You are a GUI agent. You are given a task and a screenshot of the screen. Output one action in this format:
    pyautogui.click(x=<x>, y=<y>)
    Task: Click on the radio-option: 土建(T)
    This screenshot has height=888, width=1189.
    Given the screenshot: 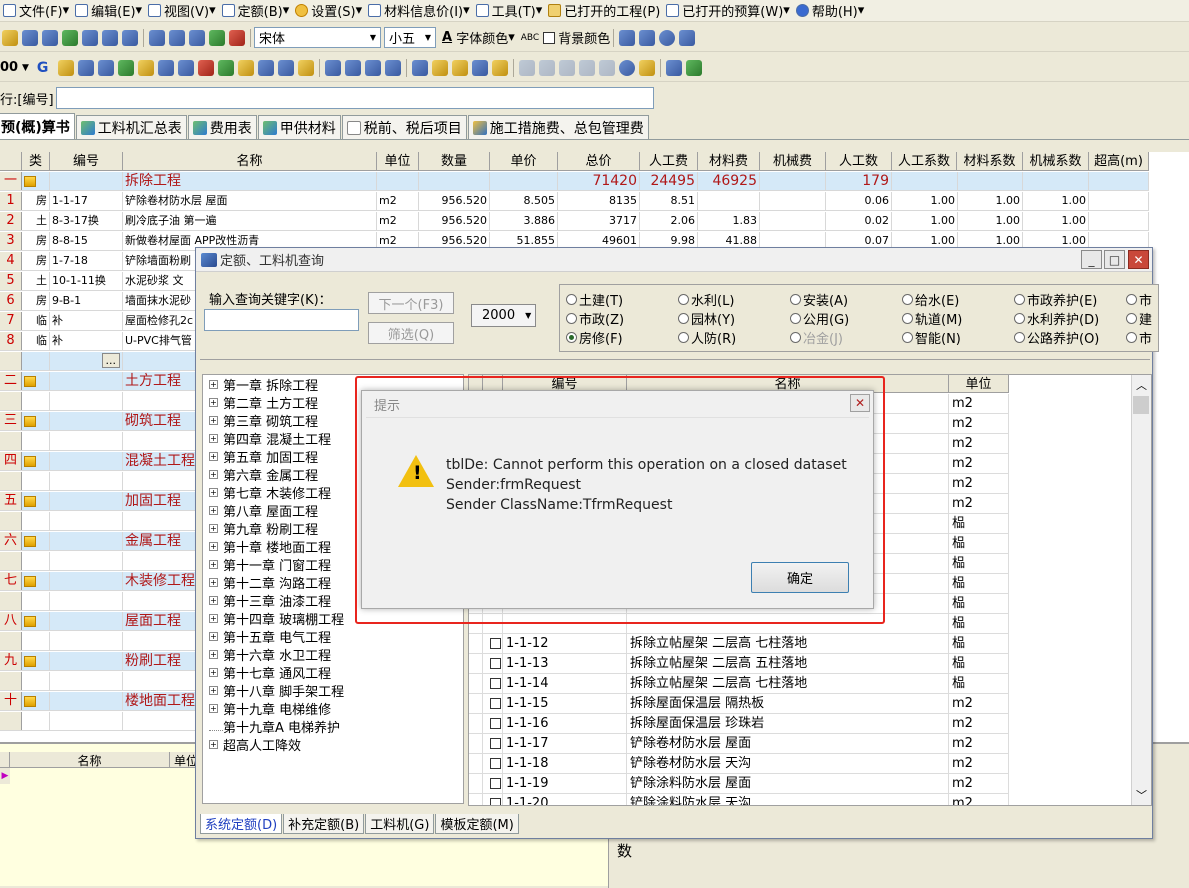 What is the action you would take?
    pyautogui.click(x=594, y=299)
    